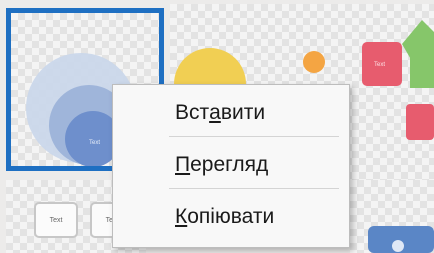 The image size is (434, 253). I want to click on menu-item-paste-post: вити, so click(243, 112).